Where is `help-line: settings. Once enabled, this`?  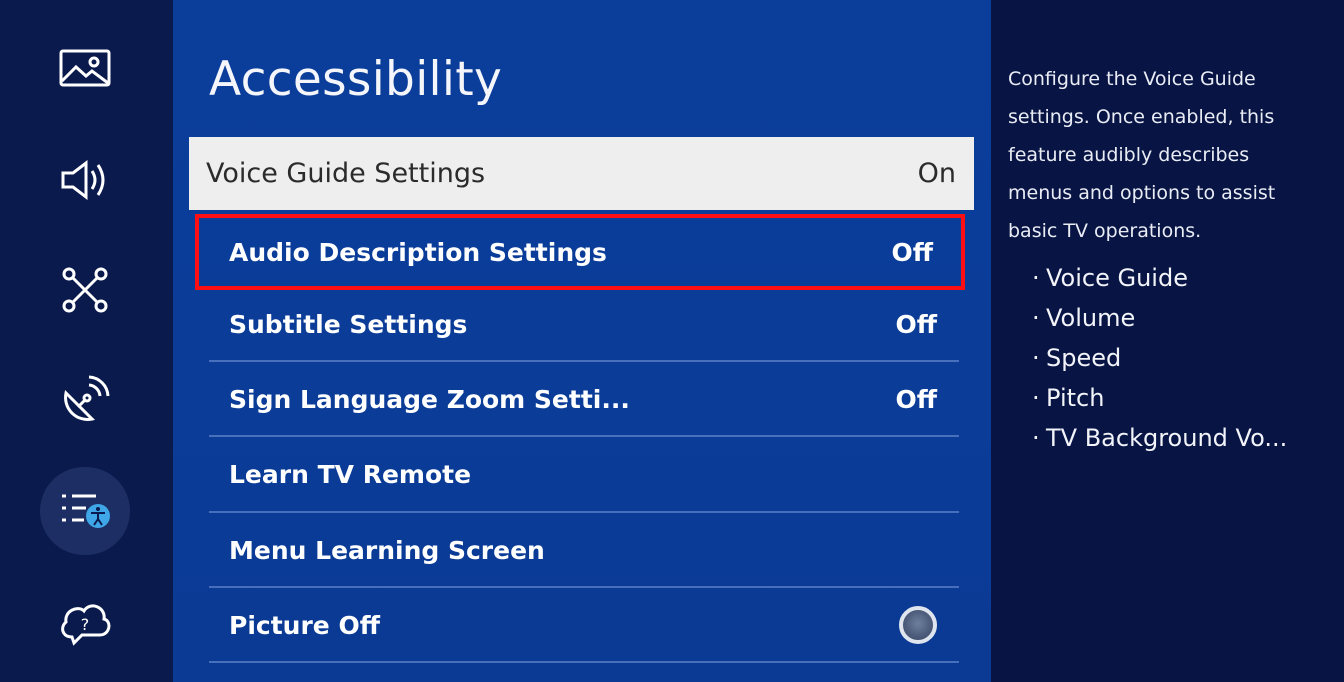 help-line: settings. Once enabled, this is located at coordinates (1141, 117).